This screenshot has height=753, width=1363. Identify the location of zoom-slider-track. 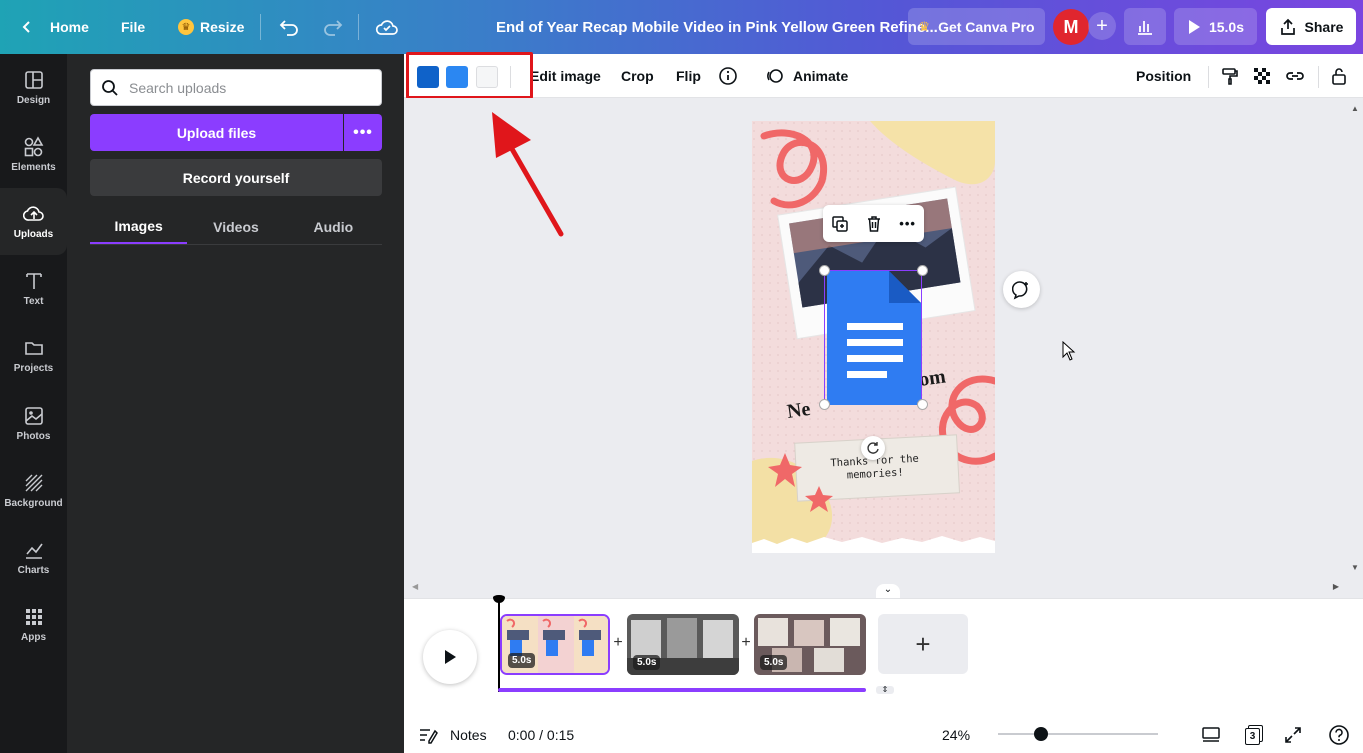
(1078, 734).